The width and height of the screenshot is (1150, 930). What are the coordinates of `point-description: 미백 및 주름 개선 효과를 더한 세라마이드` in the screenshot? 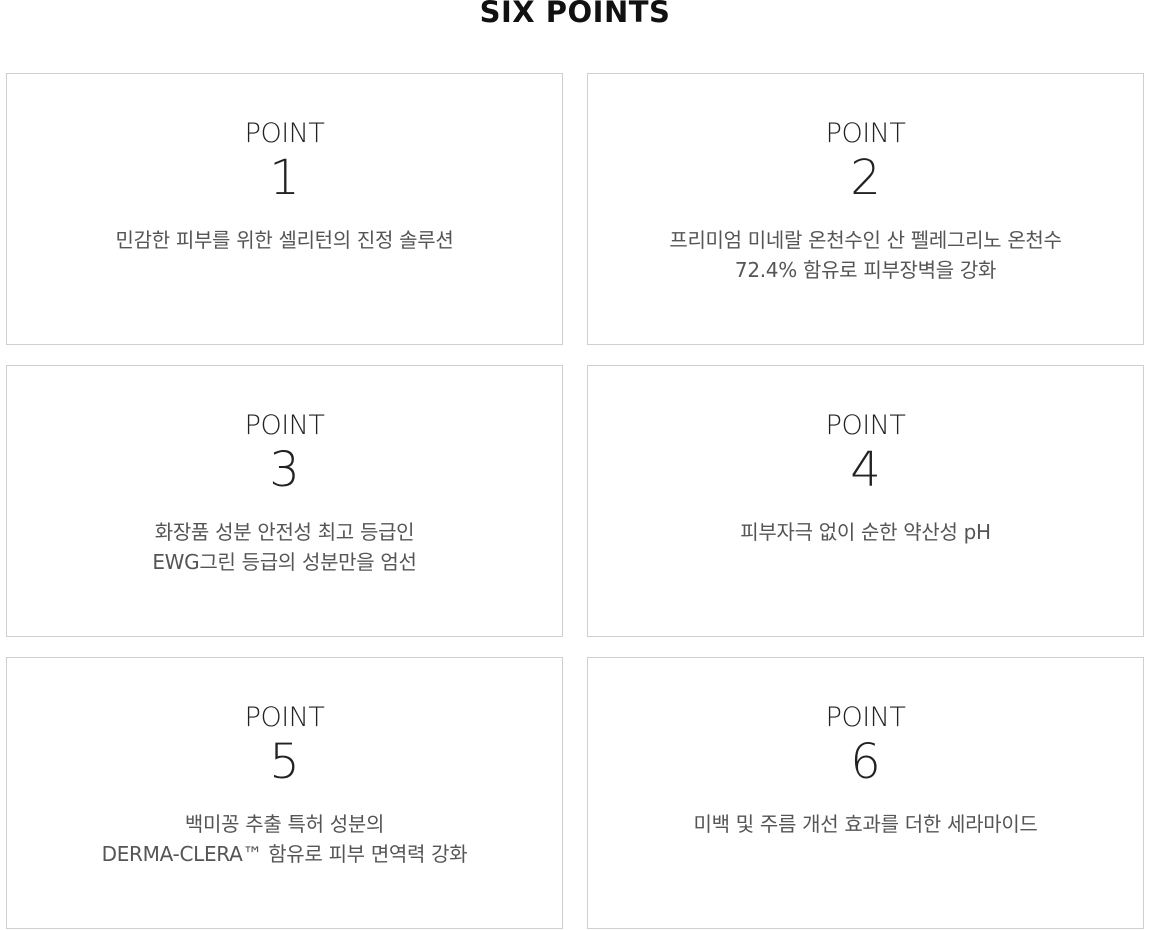 It's located at (865, 824).